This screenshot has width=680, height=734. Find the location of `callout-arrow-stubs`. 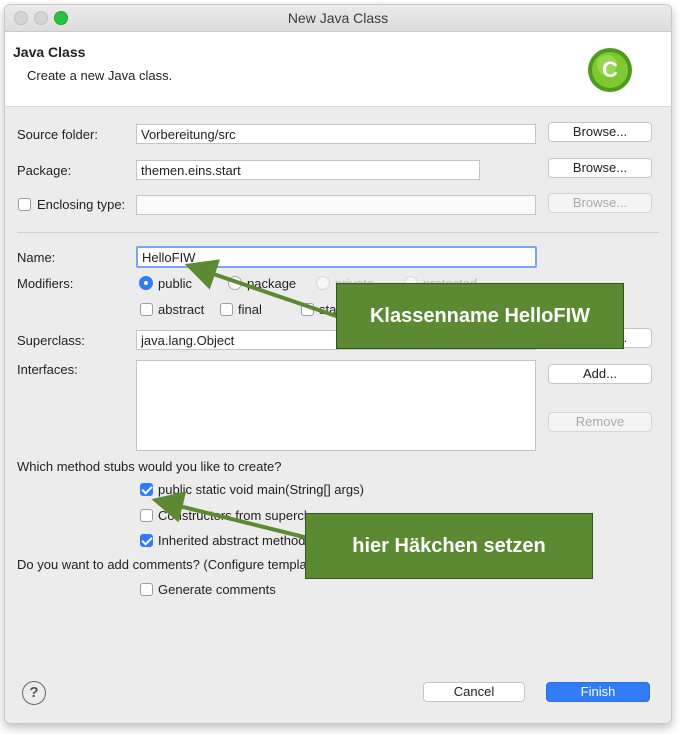

callout-arrow-stubs is located at coordinates (230, 515).